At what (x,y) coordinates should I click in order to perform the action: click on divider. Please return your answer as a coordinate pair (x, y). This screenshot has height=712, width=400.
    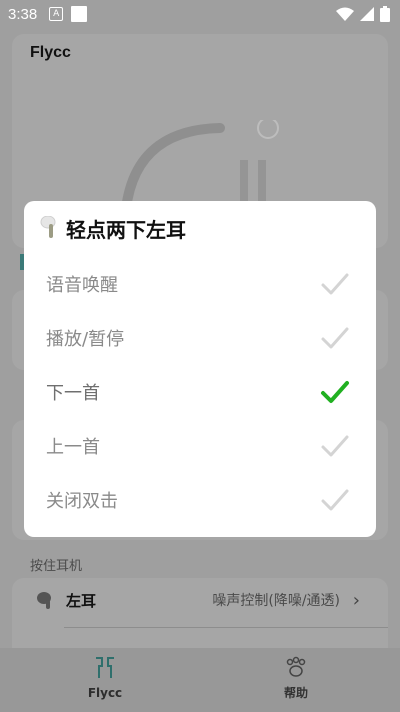
    Looking at the image, I should click on (226, 627).